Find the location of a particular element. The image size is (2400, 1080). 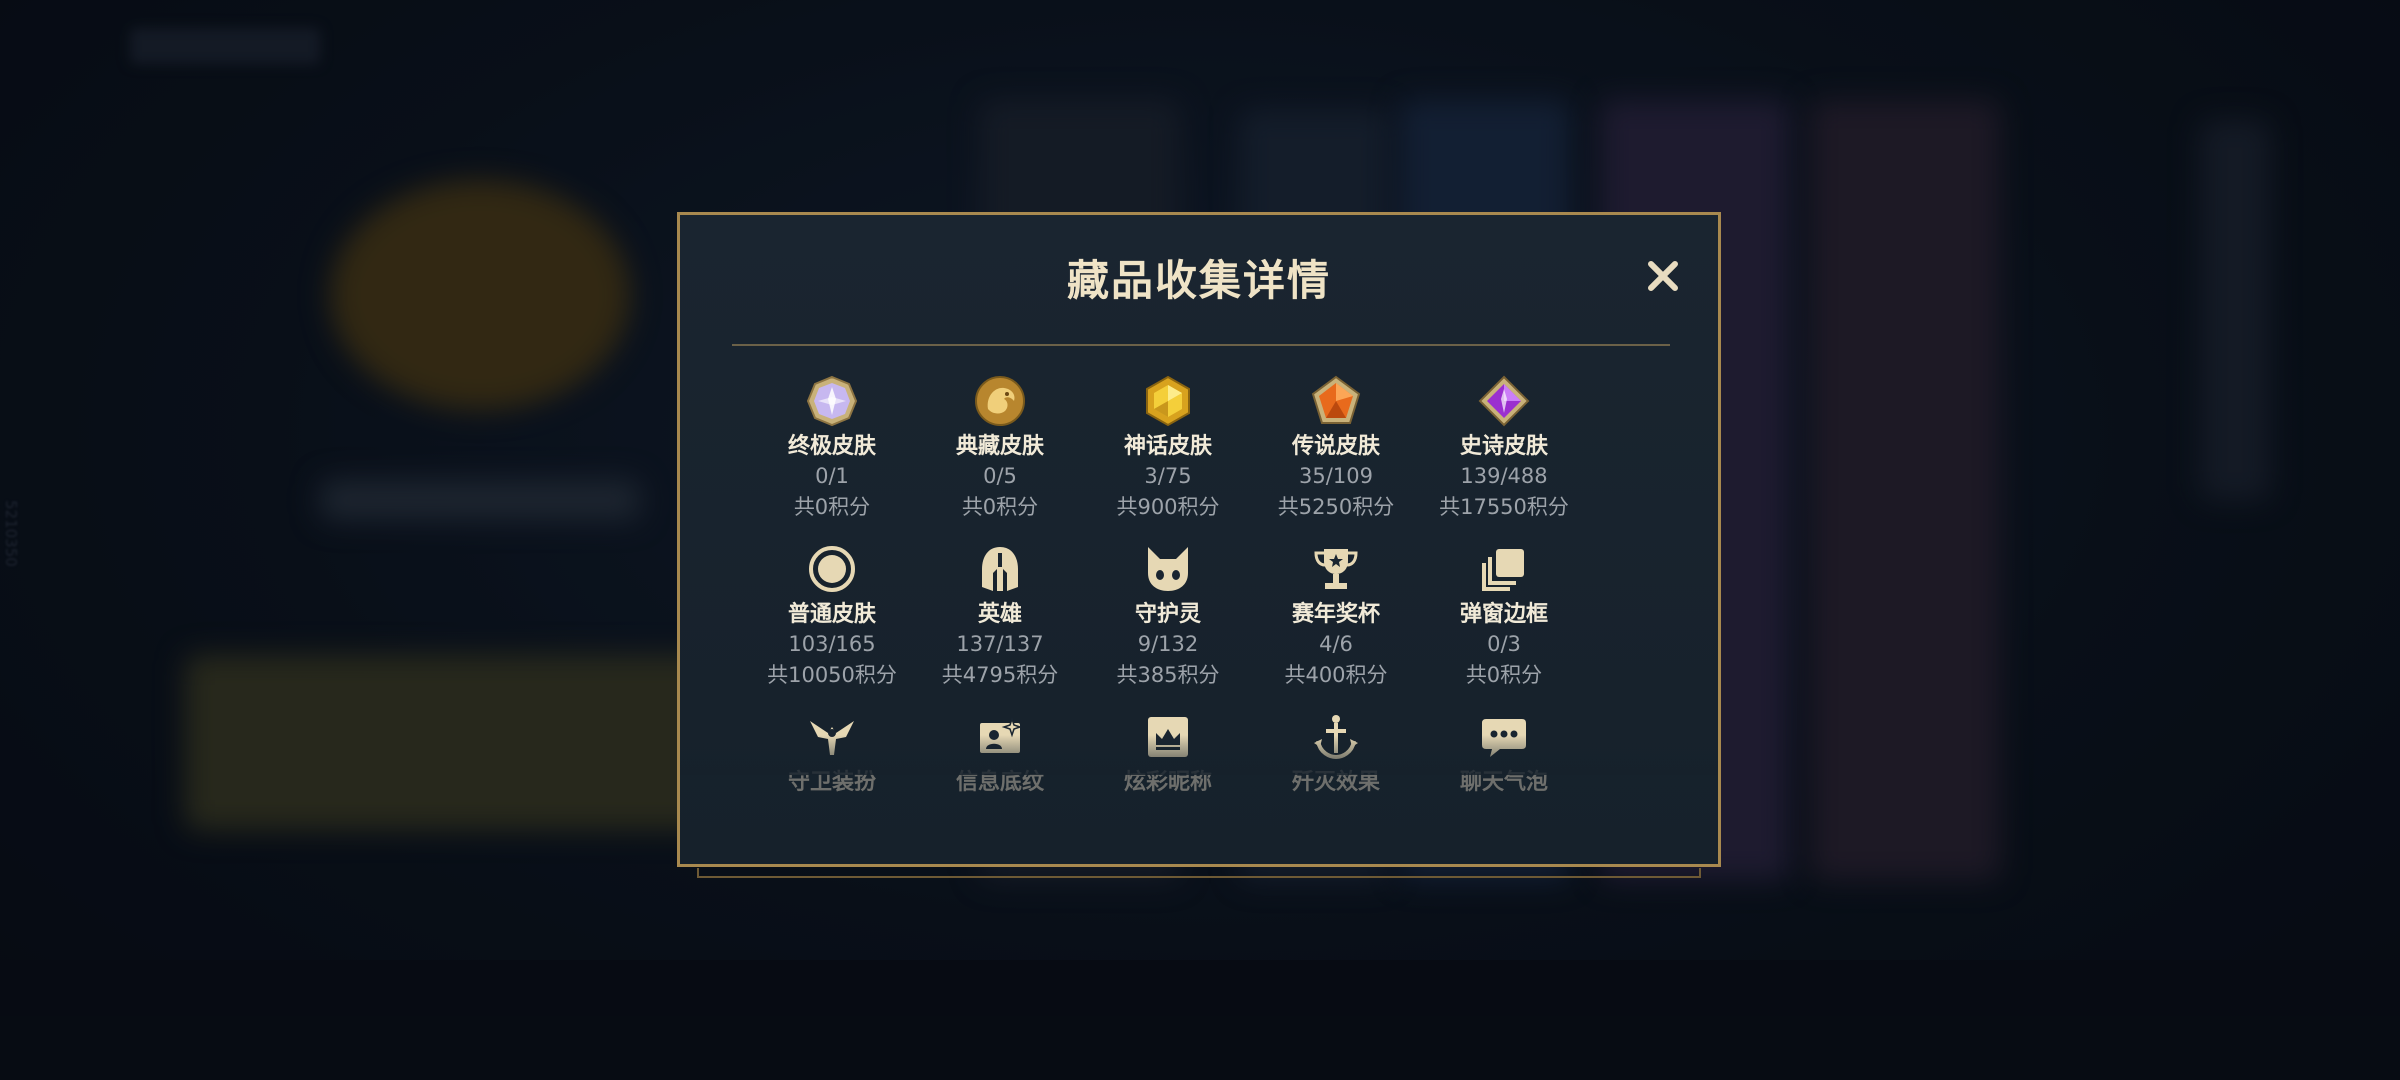

category-normal-skin: 普通皮肤 103/165 共10050积分 is located at coordinates (832, 617).